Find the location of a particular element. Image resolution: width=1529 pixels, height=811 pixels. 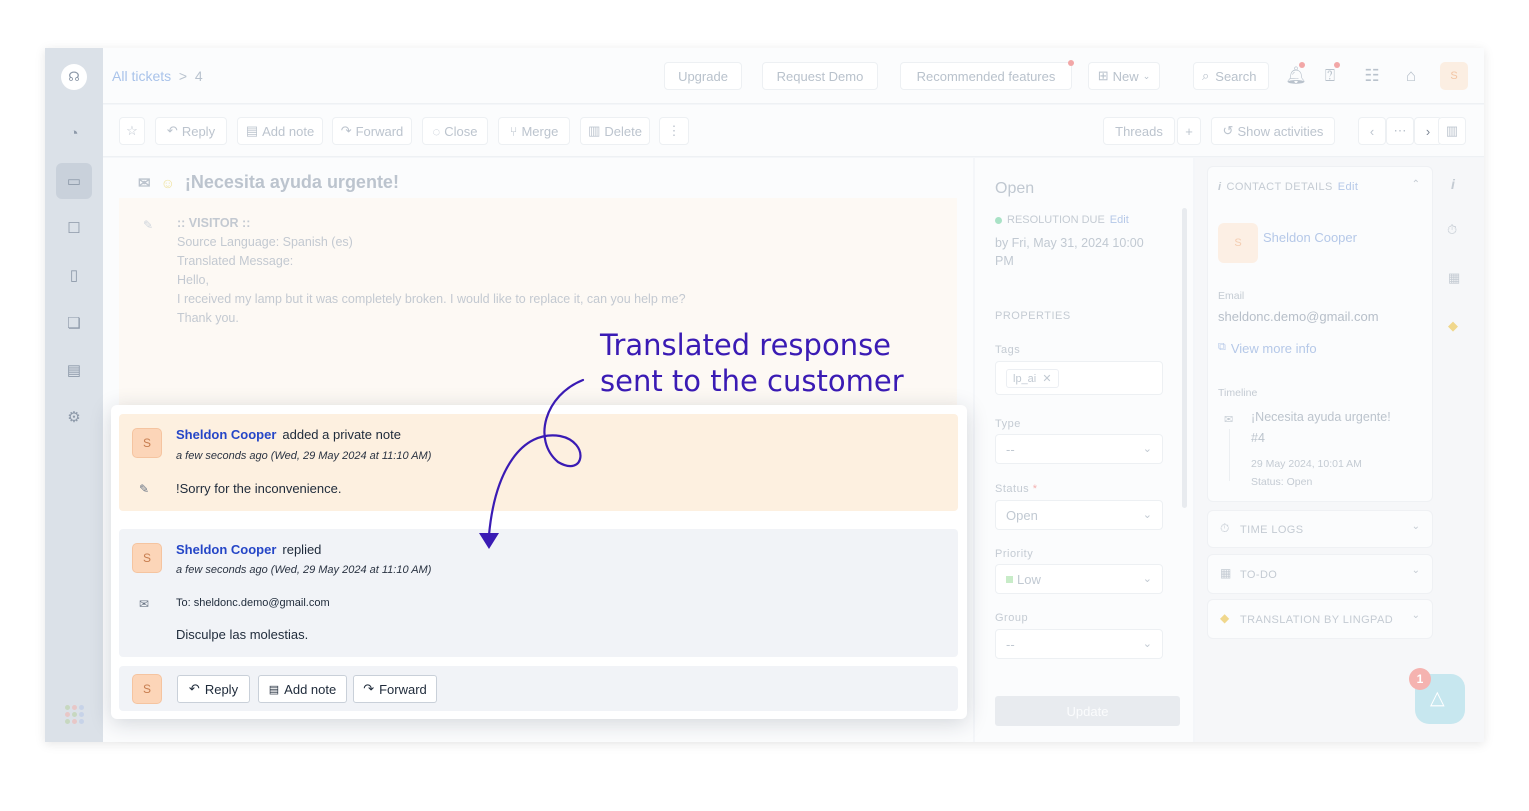

note-author-name: Sheldon Cooper is located at coordinates (226, 434).